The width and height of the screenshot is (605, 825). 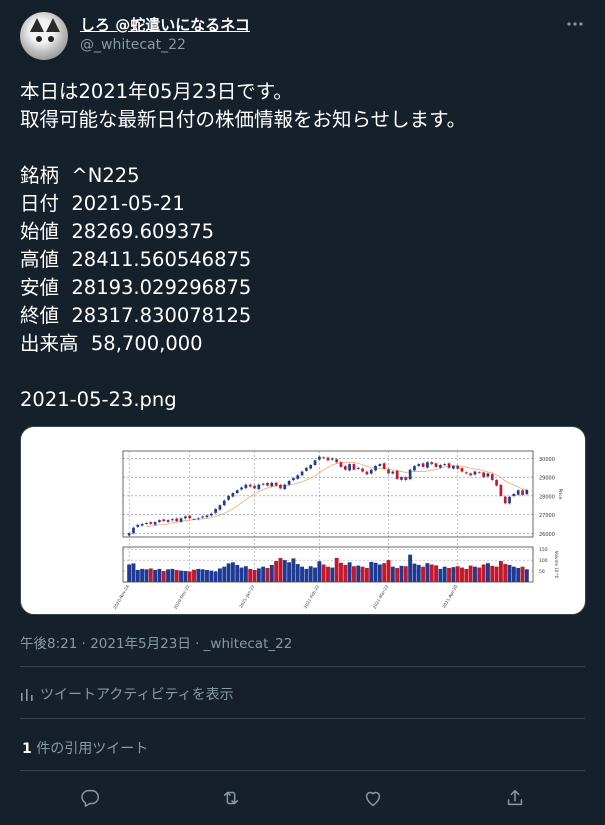 I want to click on like-icon, so click(x=373, y=798).